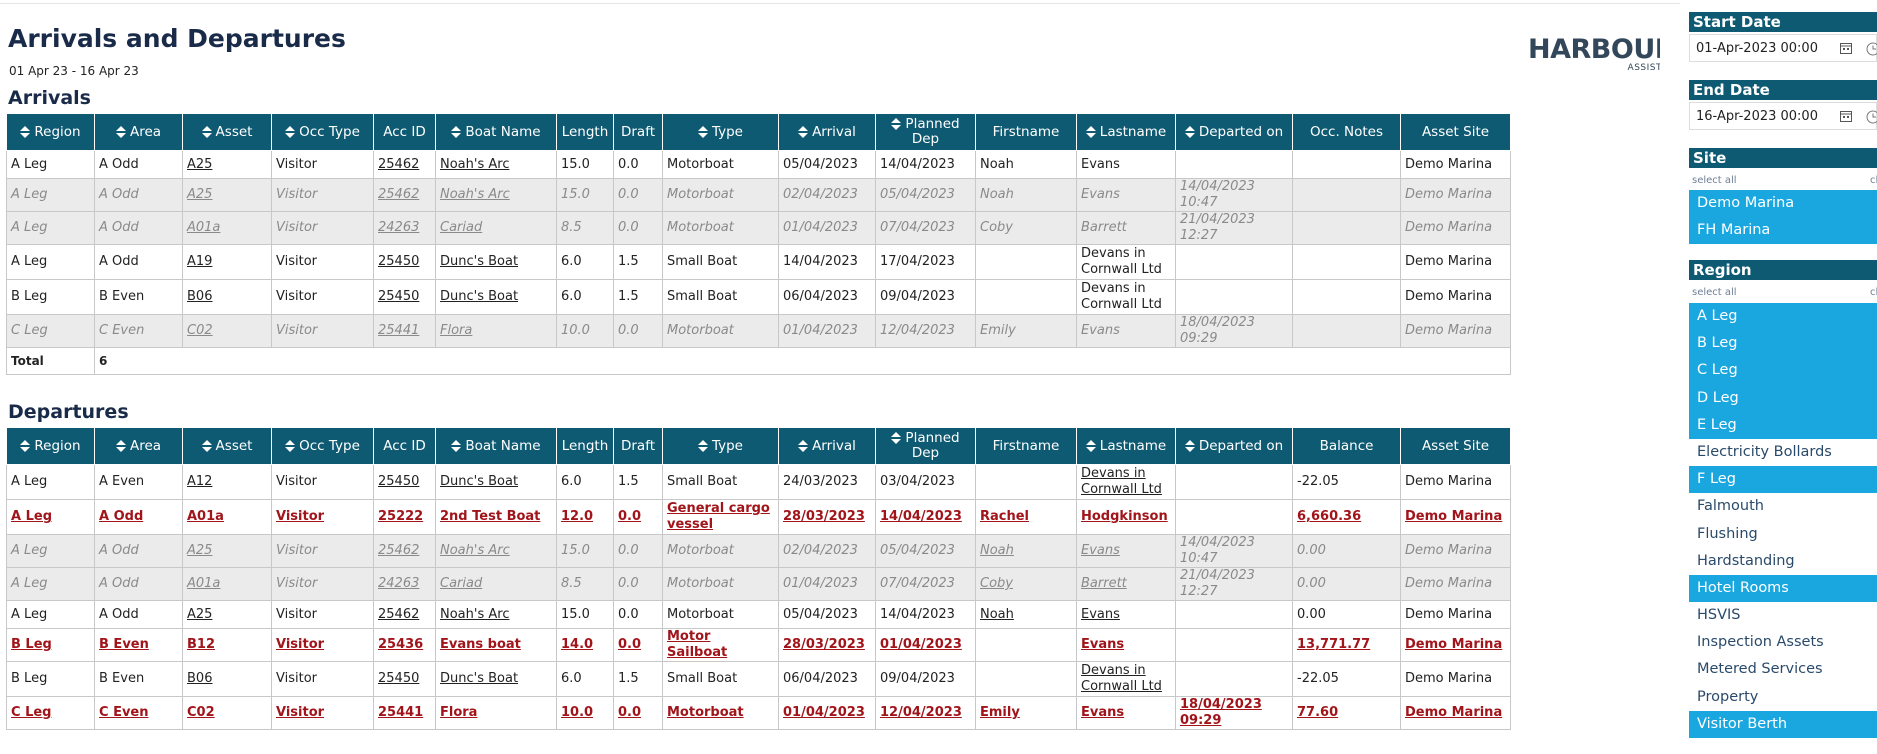  Describe the element at coordinates (50, 446) in the screenshot. I see `column-header: Region` at that location.